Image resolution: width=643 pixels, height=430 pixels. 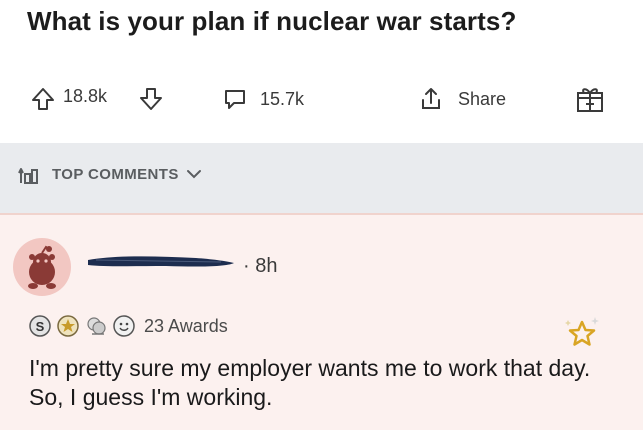 I want to click on comment-timestamp: · 8h, so click(x=260, y=266).